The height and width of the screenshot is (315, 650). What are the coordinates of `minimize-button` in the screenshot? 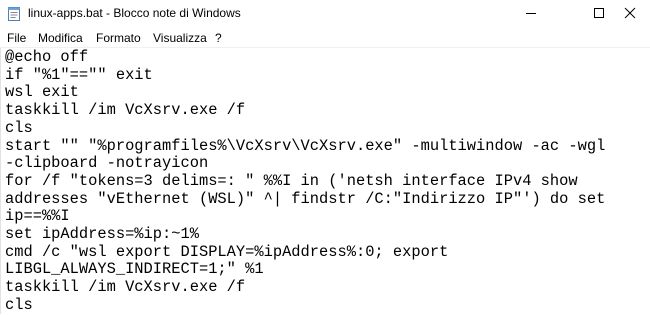 It's located at (531, 15).